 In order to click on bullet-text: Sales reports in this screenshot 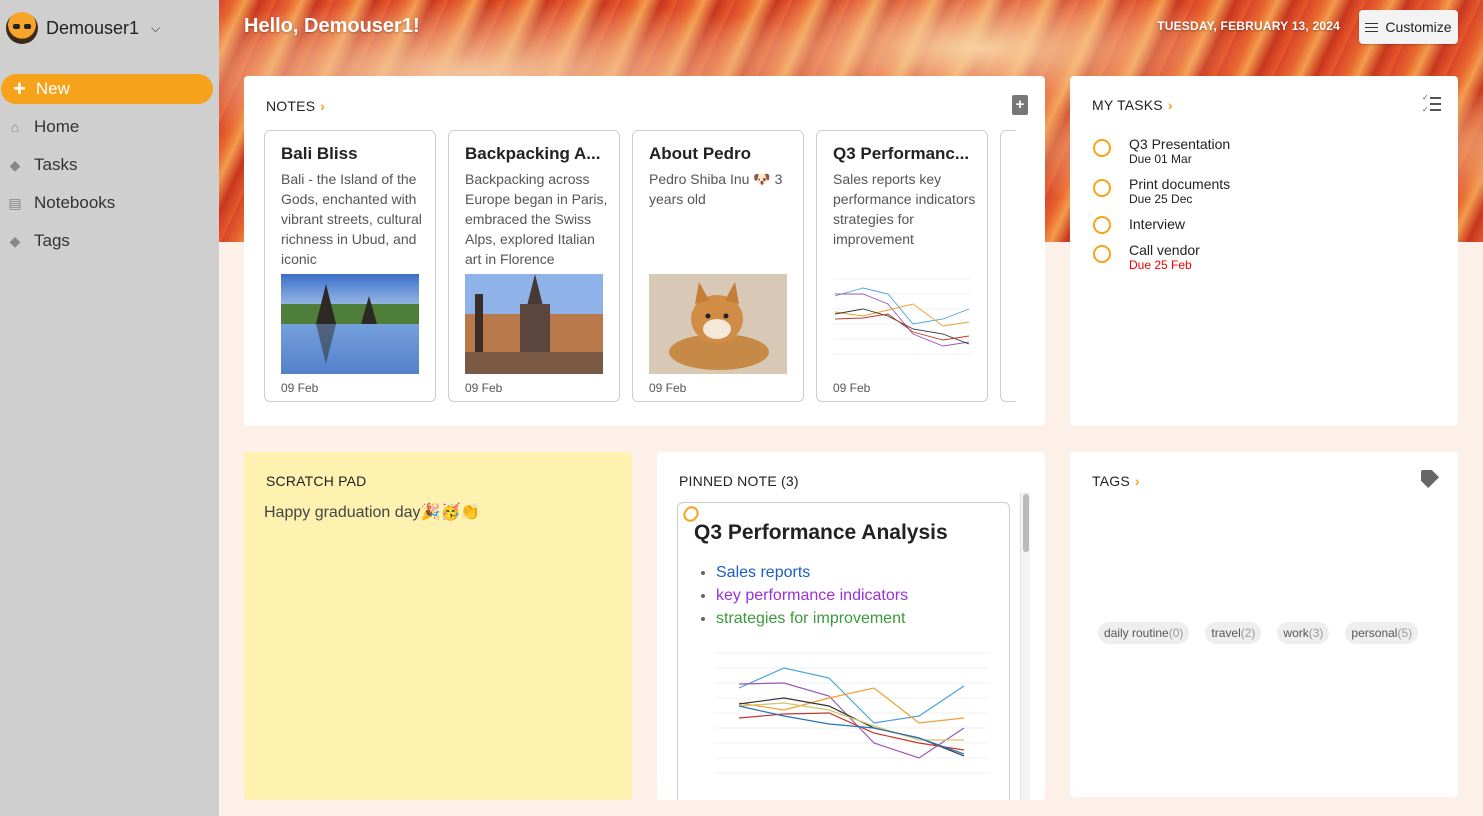, I will do `click(763, 572)`.